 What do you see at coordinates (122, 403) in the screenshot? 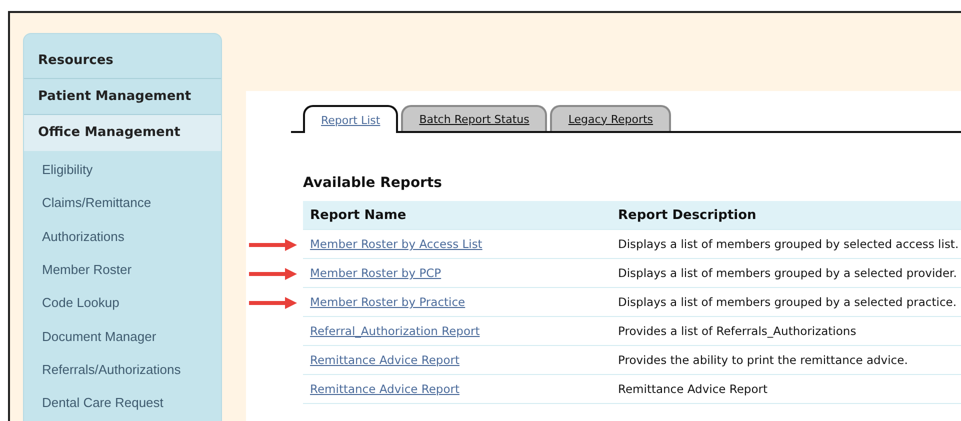
I see `sidebar-item: Dental Care Request` at bounding box center [122, 403].